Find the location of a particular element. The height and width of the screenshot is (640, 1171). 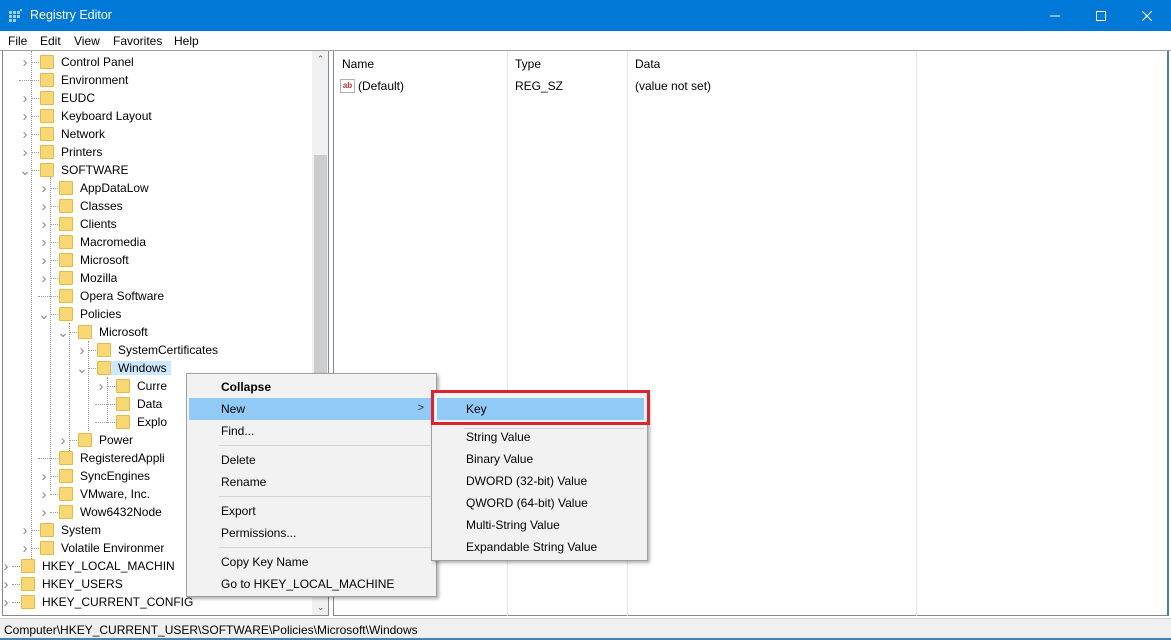

tree-node-label-wrap: Wow6432Node is located at coordinates (112, 512).